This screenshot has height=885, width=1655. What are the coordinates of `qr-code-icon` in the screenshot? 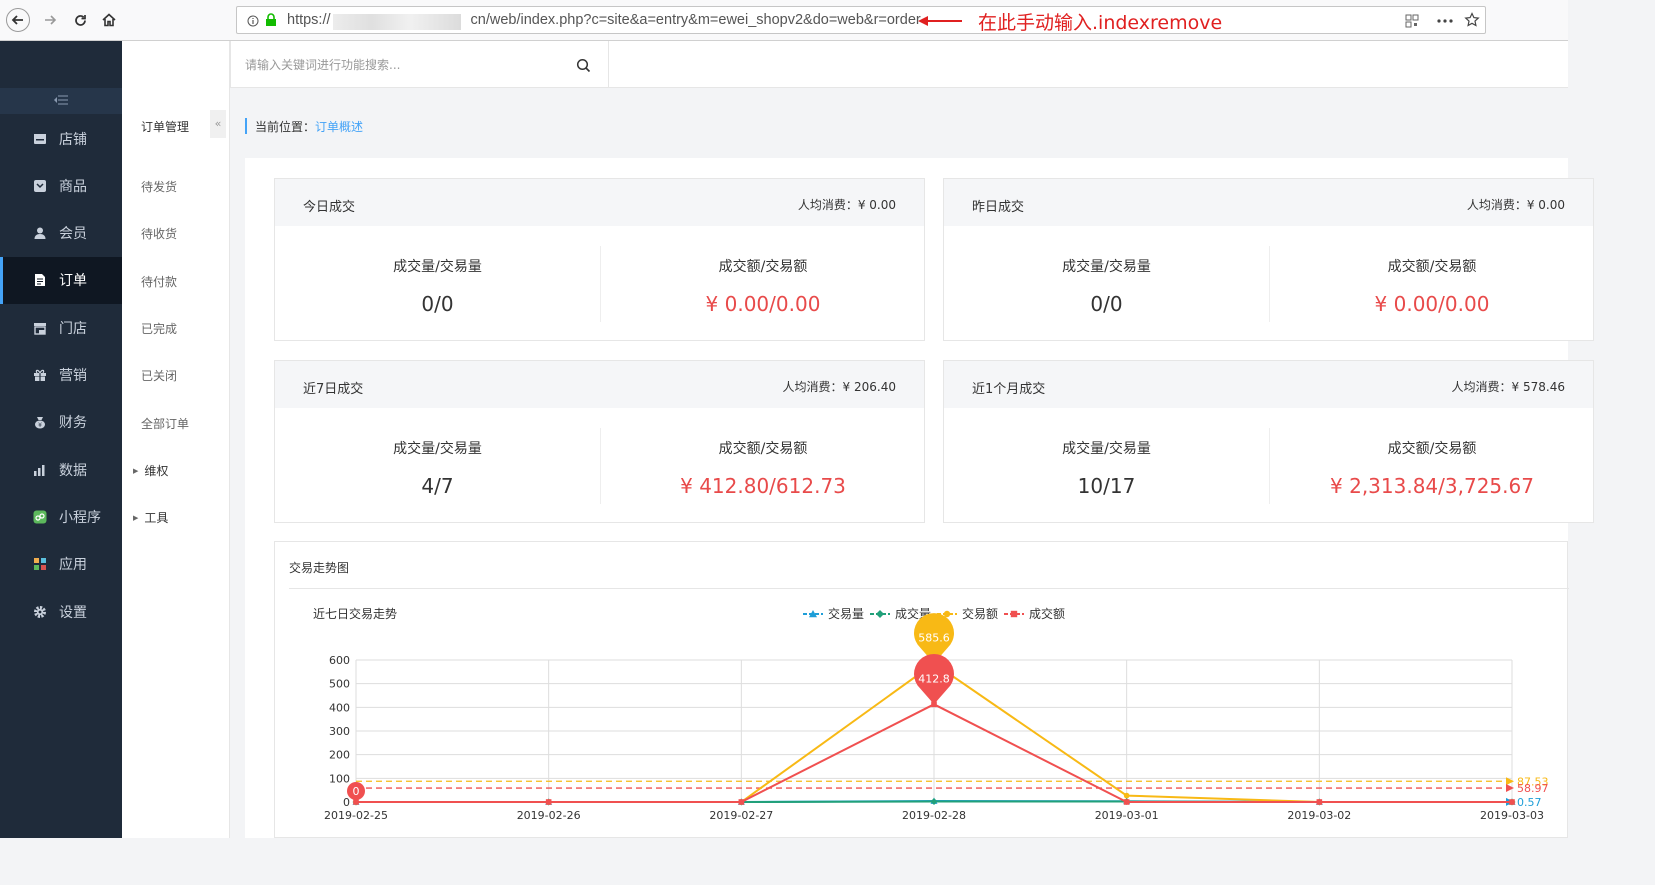 It's located at (1412, 21).